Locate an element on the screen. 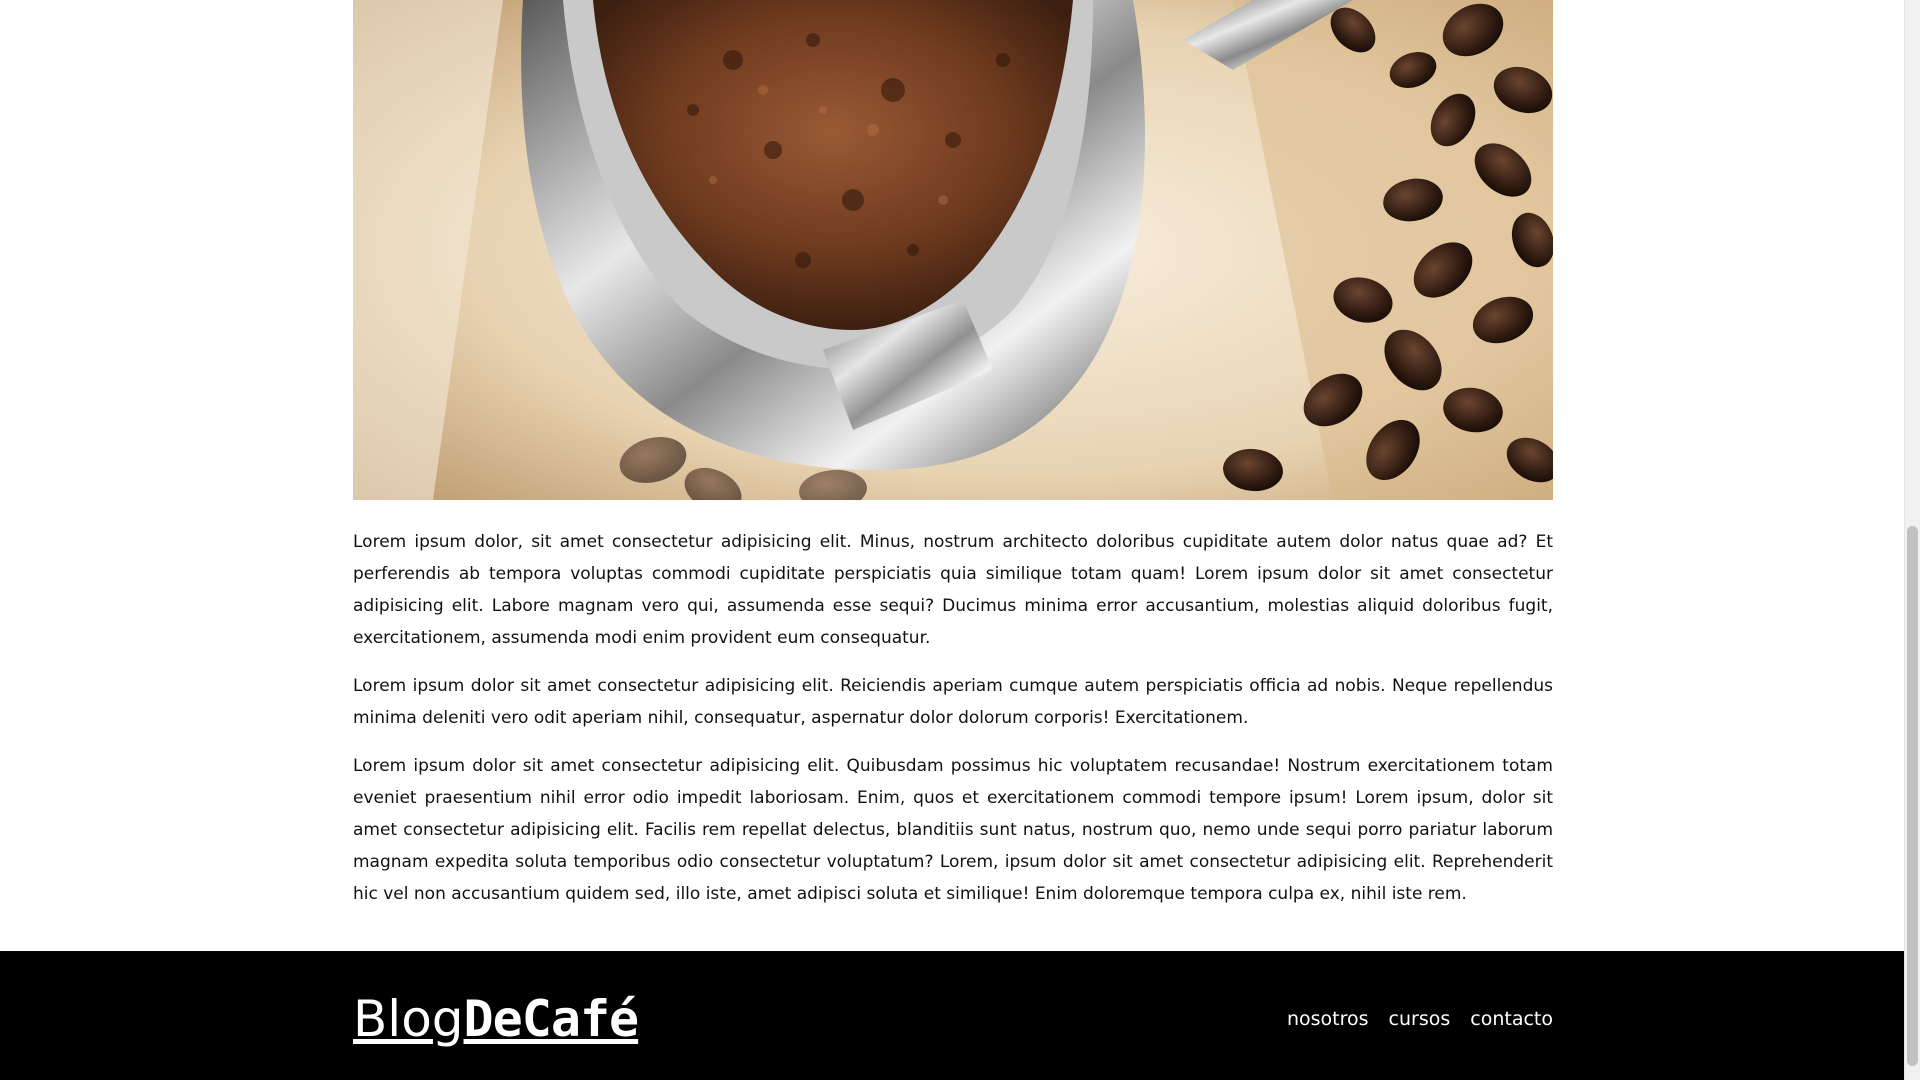 Image resolution: width=1920 pixels, height=1080 pixels. footer-nav: nosotros cursos contacto is located at coordinates (1420, 1016).